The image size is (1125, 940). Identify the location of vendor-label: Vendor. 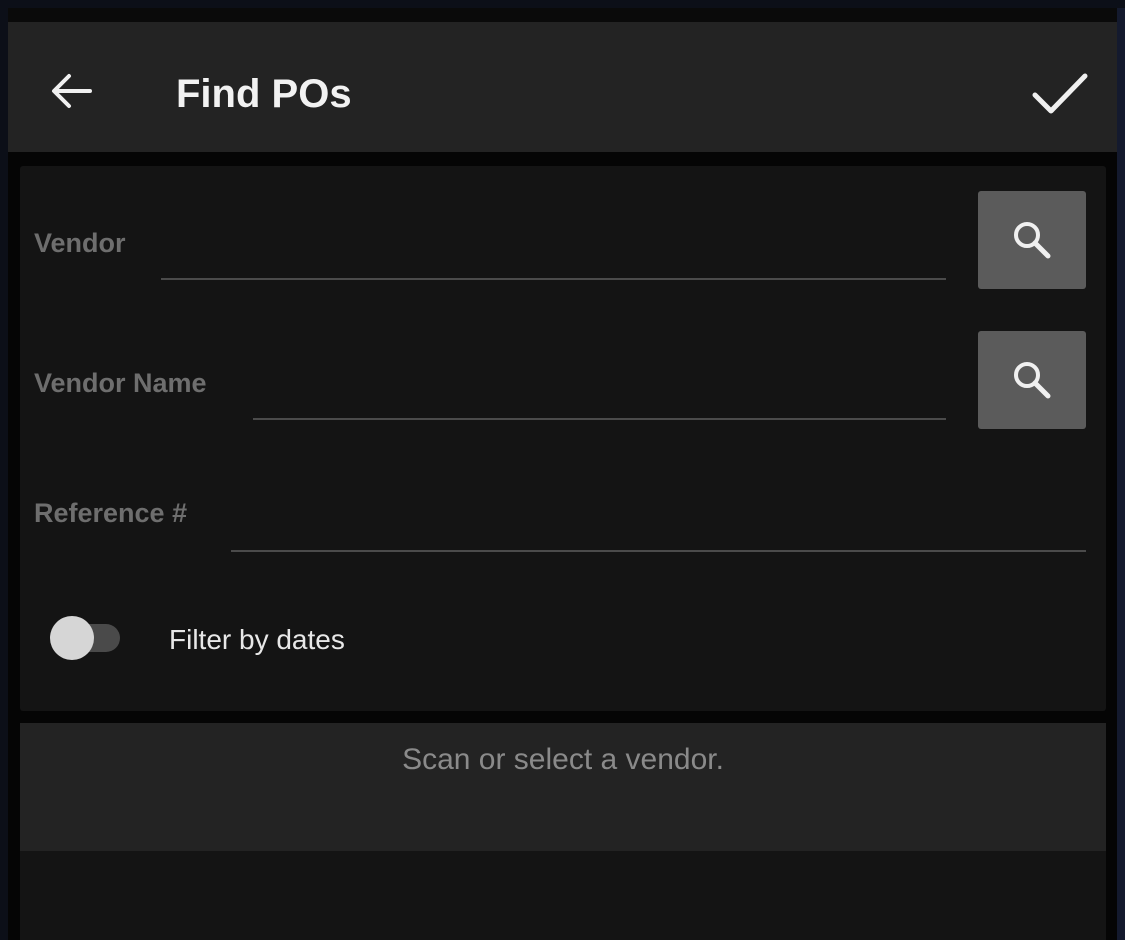
(80, 243).